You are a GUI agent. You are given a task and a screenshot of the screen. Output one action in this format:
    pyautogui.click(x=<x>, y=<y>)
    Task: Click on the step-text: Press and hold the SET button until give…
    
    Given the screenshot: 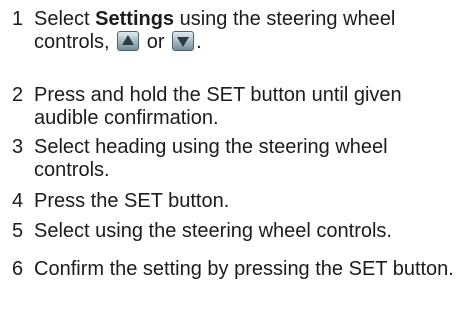 What is the action you would take?
    pyautogui.click(x=218, y=106)
    